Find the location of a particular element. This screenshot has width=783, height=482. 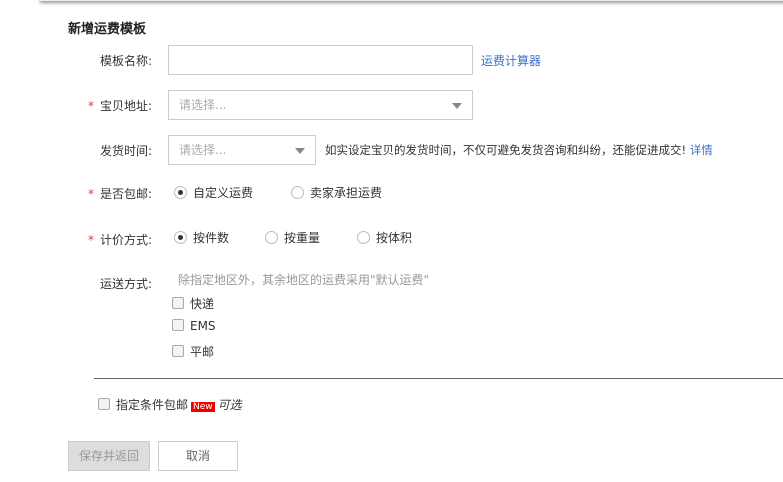

radio-seller-pays: 卖家承担运费 is located at coordinates (336, 192).